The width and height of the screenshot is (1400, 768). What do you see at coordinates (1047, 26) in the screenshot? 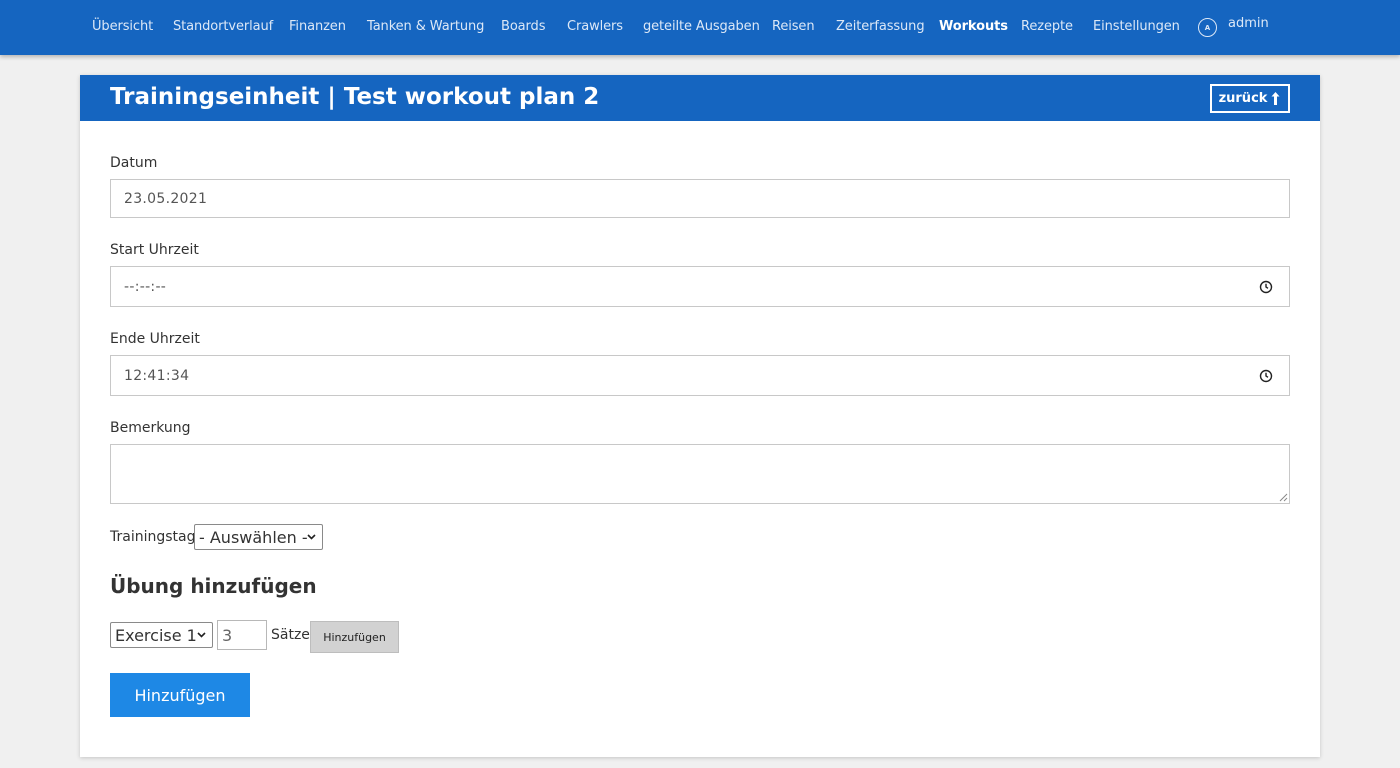
I see `nav-item-rezepte: Rezepte` at bounding box center [1047, 26].